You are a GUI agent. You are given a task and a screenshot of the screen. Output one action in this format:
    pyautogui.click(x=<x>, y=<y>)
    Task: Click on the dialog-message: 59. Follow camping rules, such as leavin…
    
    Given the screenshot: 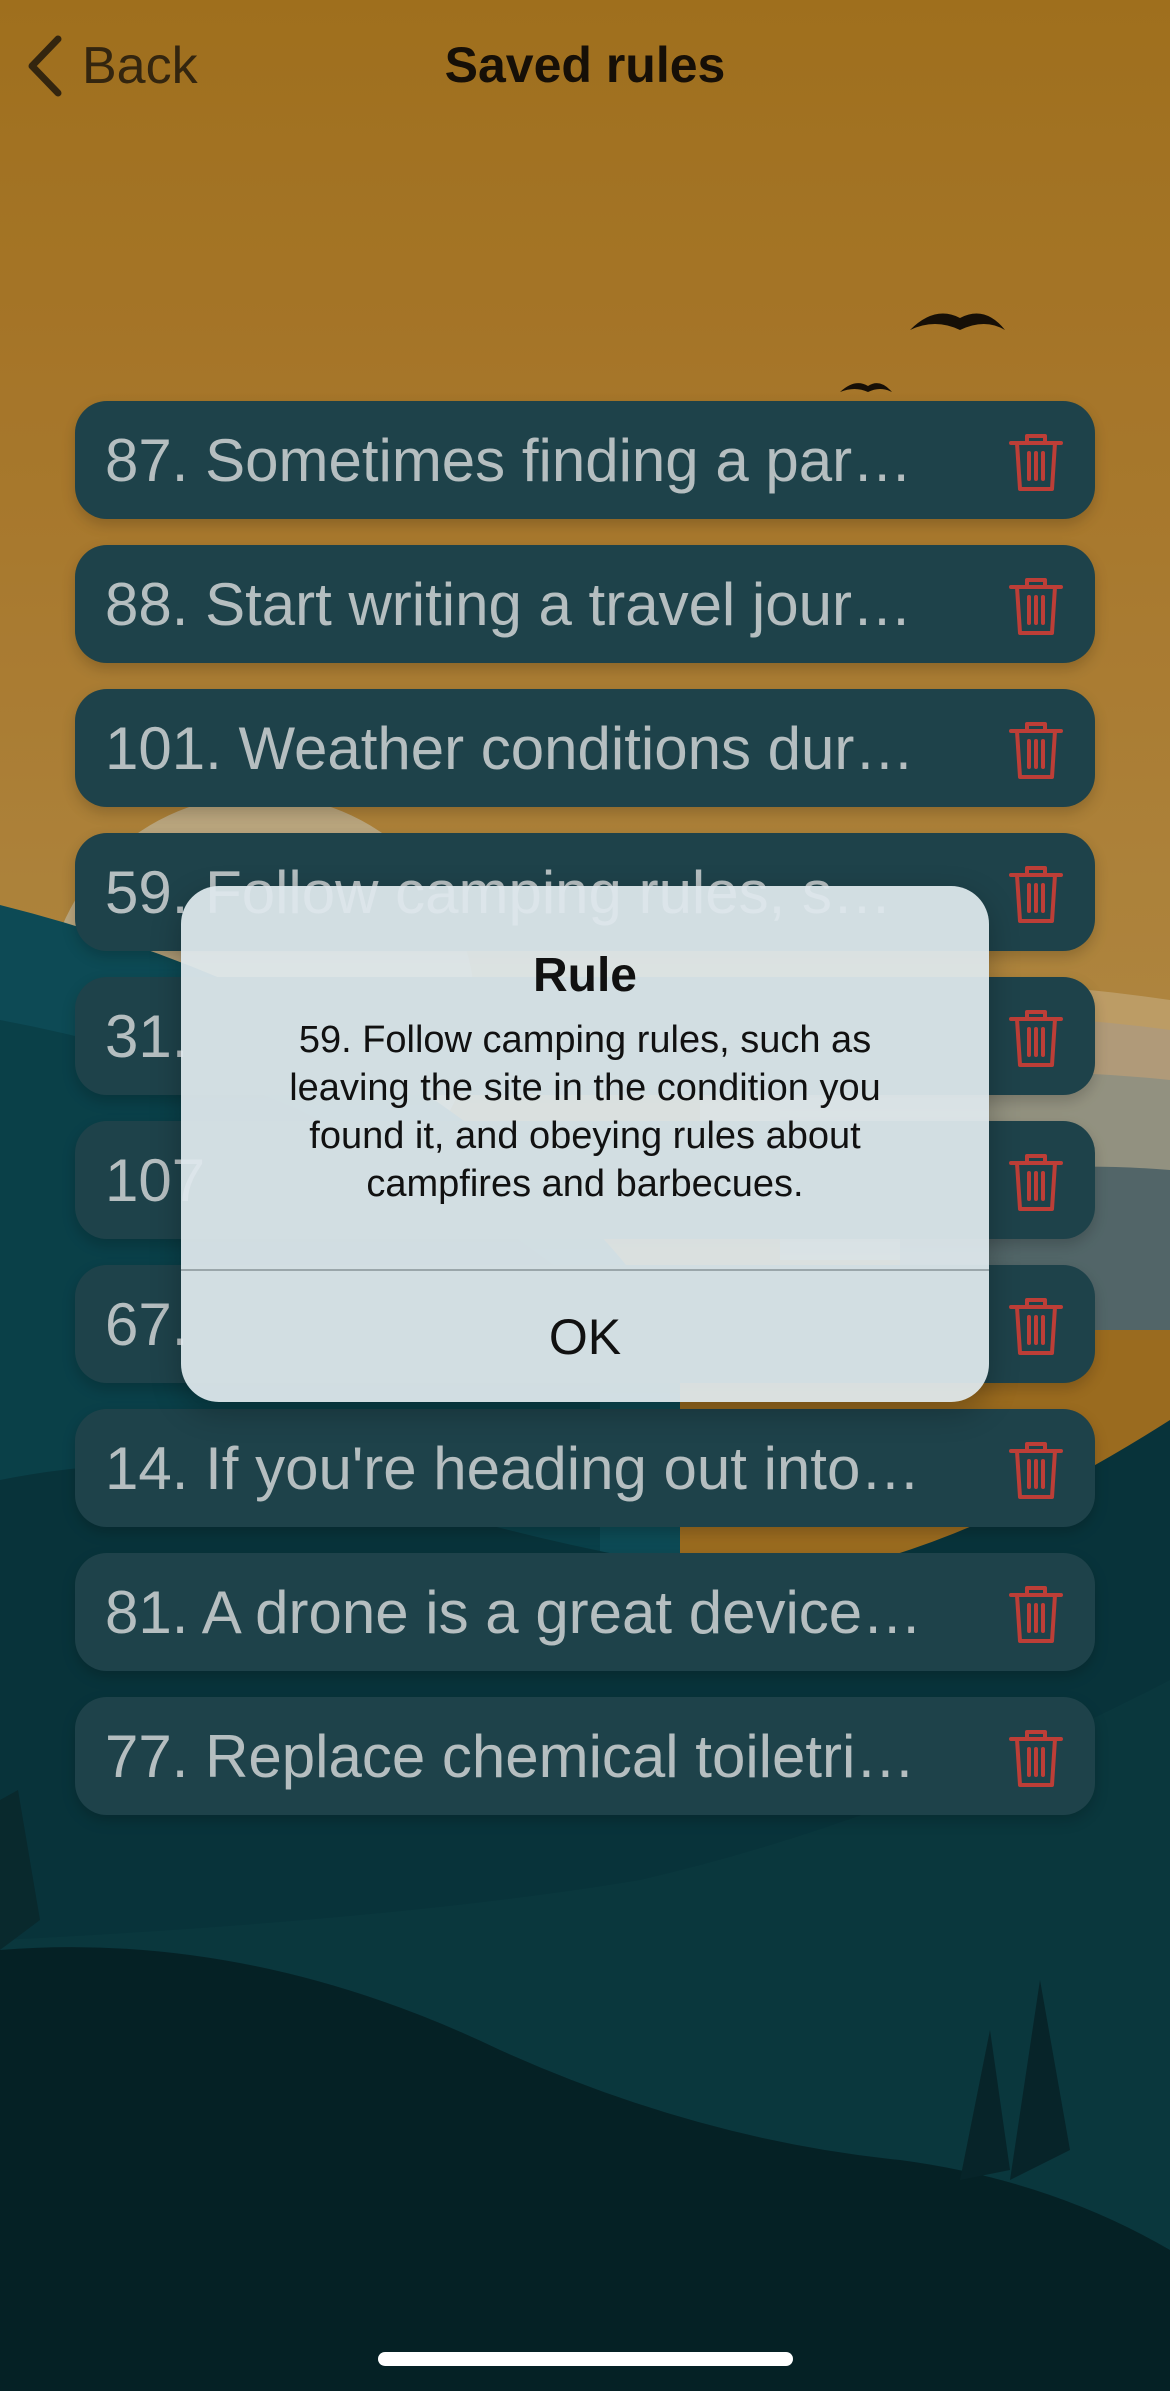 What is the action you would take?
    pyautogui.click(x=585, y=1112)
    